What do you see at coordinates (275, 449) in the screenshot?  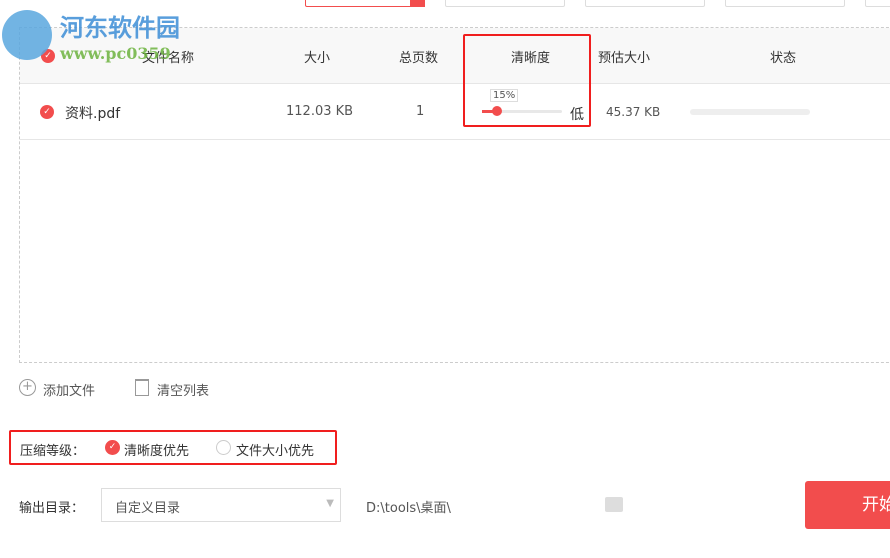 I see `option-size-first: 文件大小优先` at bounding box center [275, 449].